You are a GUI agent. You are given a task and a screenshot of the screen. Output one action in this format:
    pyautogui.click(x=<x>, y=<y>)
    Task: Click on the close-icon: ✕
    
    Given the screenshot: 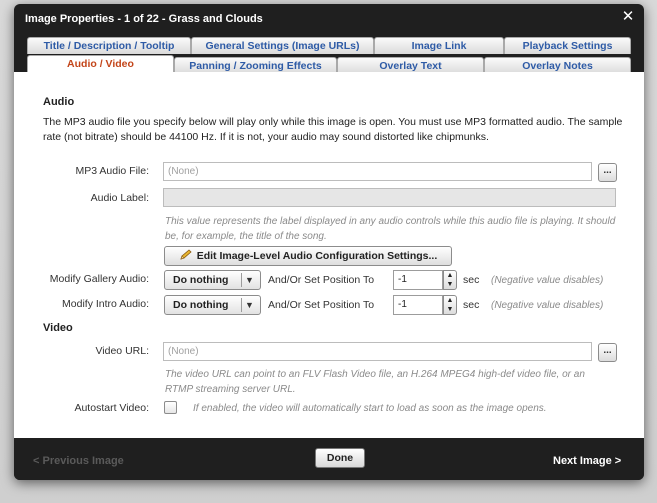 What is the action you would take?
    pyautogui.click(x=628, y=17)
    